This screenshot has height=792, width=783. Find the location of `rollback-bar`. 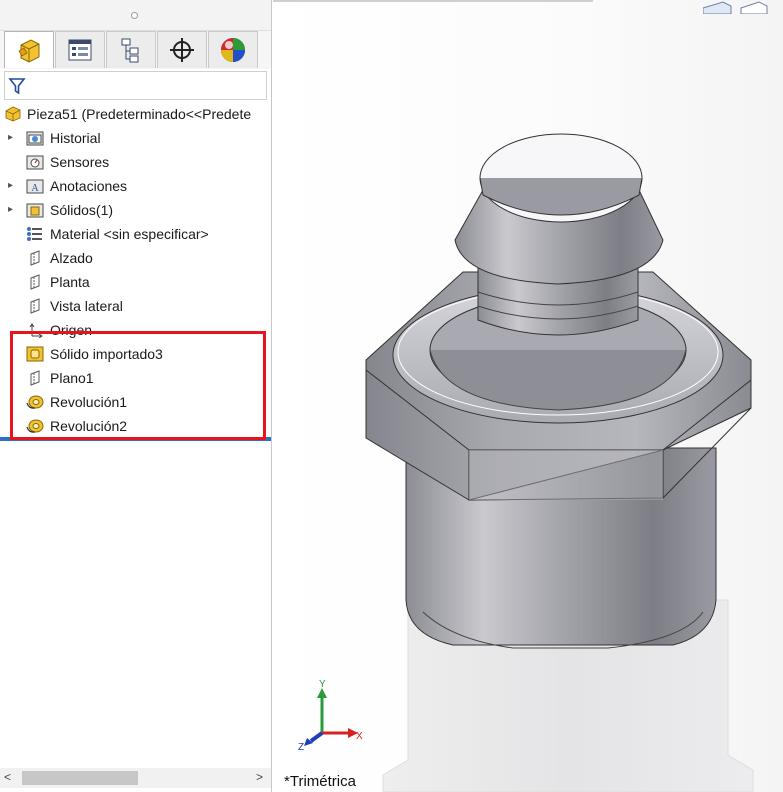

rollback-bar is located at coordinates (135, 439).